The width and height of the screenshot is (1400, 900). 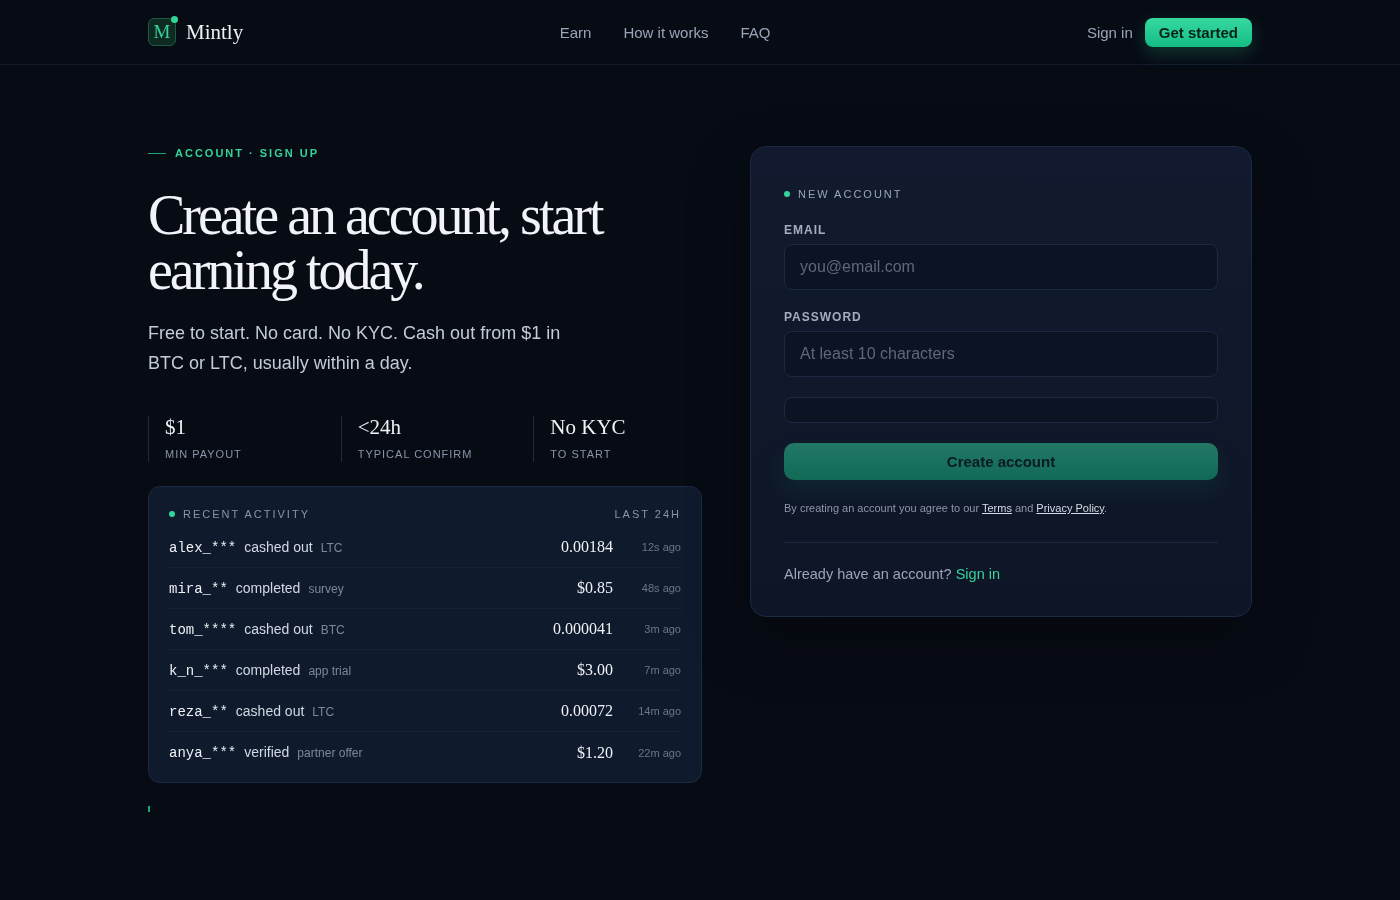 What do you see at coordinates (595, 670) in the screenshot?
I see `activity-amount: $3.00` at bounding box center [595, 670].